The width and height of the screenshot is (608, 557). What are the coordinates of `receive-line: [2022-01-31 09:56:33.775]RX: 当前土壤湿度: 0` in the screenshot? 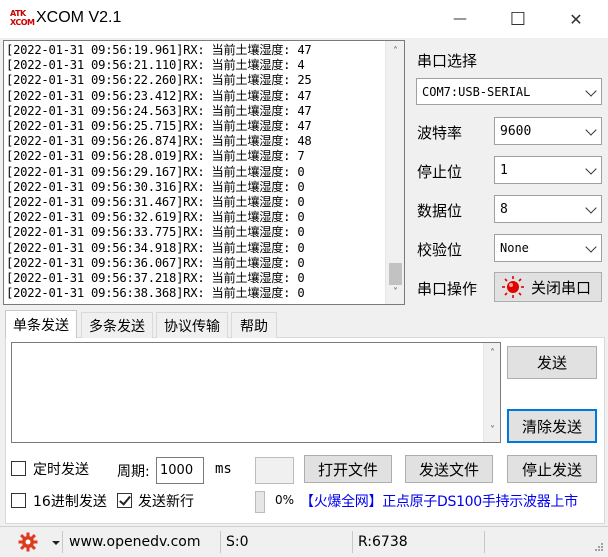 It's located at (155, 232).